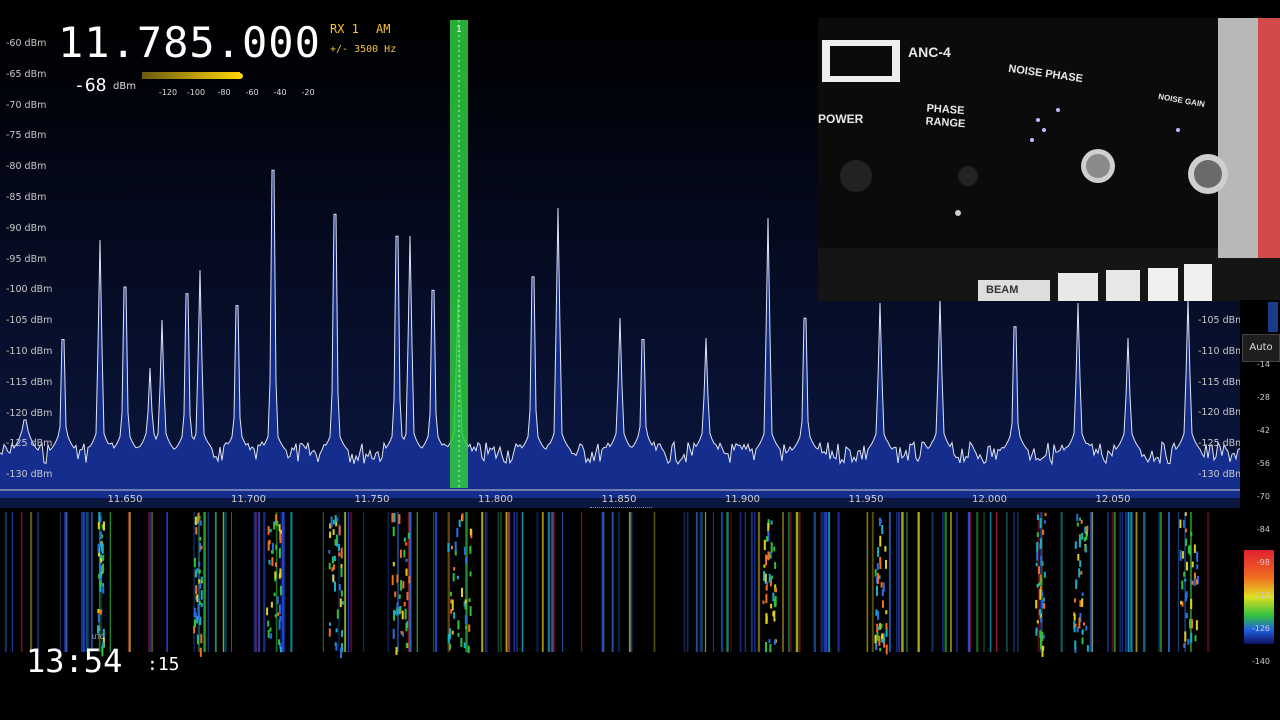 The image size is (1280, 720). Describe the element at coordinates (280, 92) in the screenshot. I see `s-meter-tick: -40` at that location.